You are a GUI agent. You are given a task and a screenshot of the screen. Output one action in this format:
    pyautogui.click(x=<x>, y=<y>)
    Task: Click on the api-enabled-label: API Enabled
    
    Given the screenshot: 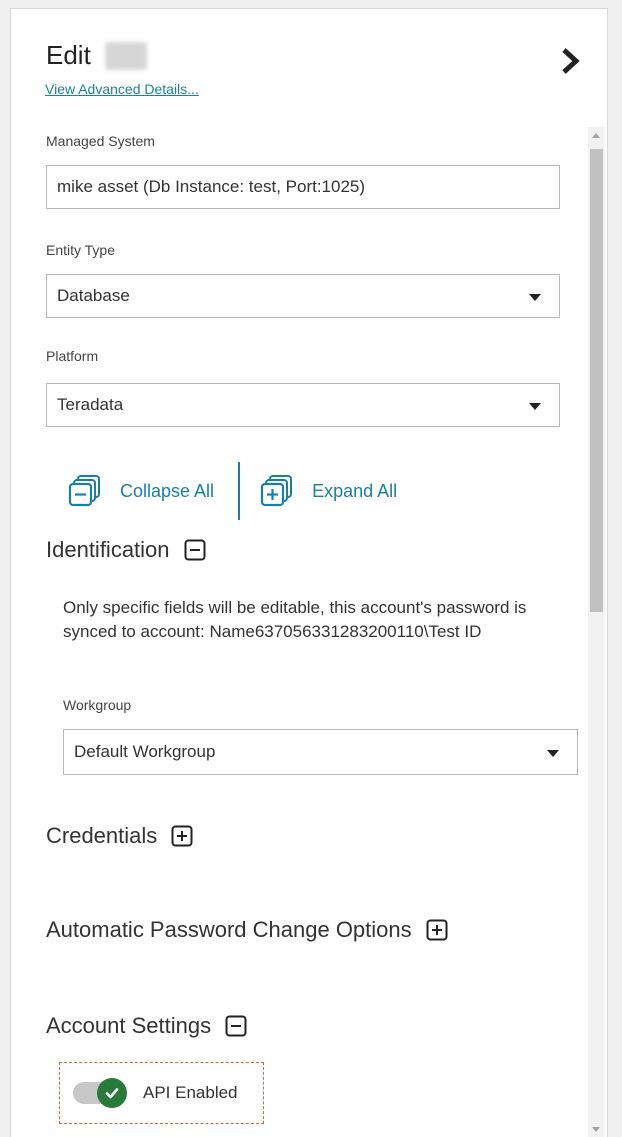 What is the action you would take?
    pyautogui.click(x=190, y=1092)
    